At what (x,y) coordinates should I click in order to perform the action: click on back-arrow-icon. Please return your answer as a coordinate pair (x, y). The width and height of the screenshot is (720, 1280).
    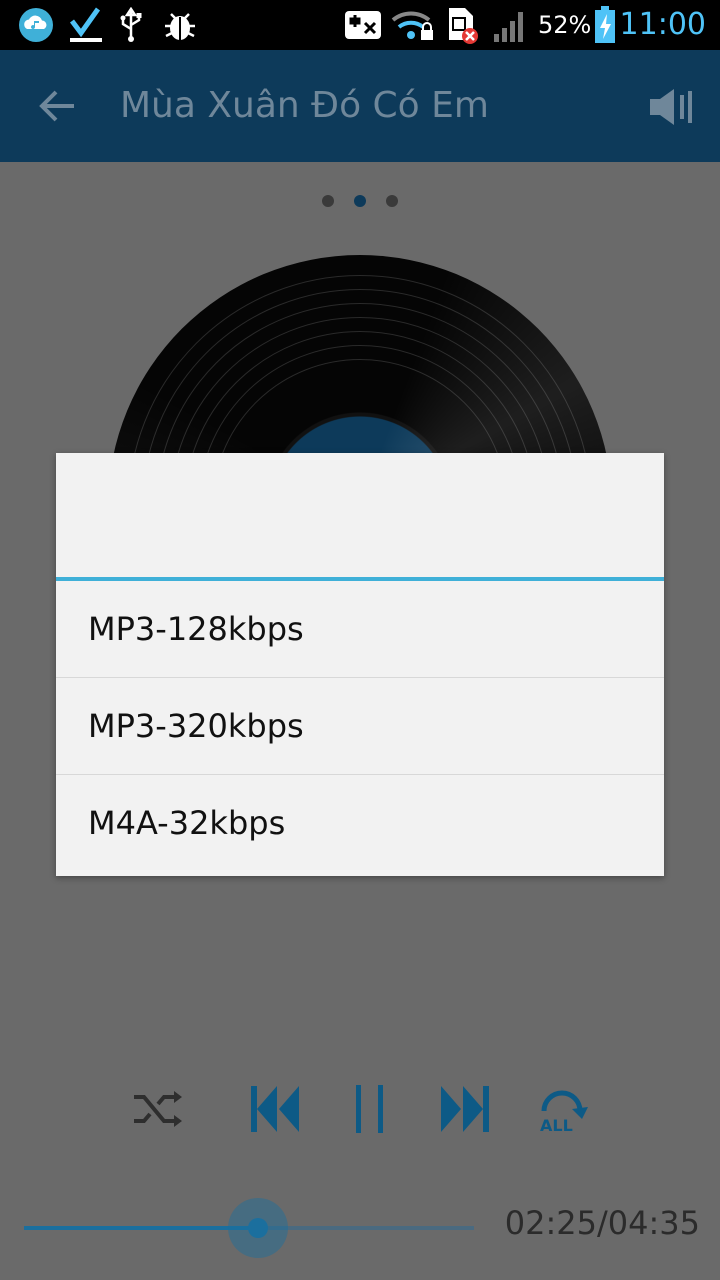
    Looking at the image, I should click on (56, 106).